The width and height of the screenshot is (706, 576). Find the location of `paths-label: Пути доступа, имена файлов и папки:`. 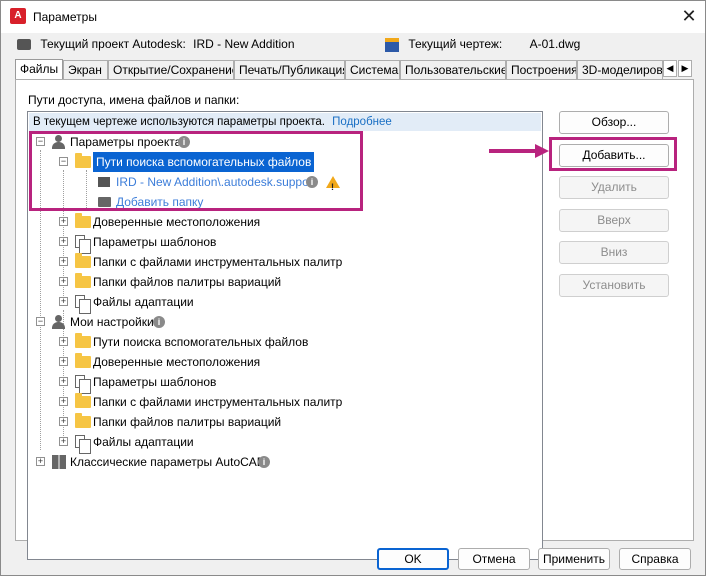

paths-label: Пути доступа, имена файлов и папки: is located at coordinates (134, 100).